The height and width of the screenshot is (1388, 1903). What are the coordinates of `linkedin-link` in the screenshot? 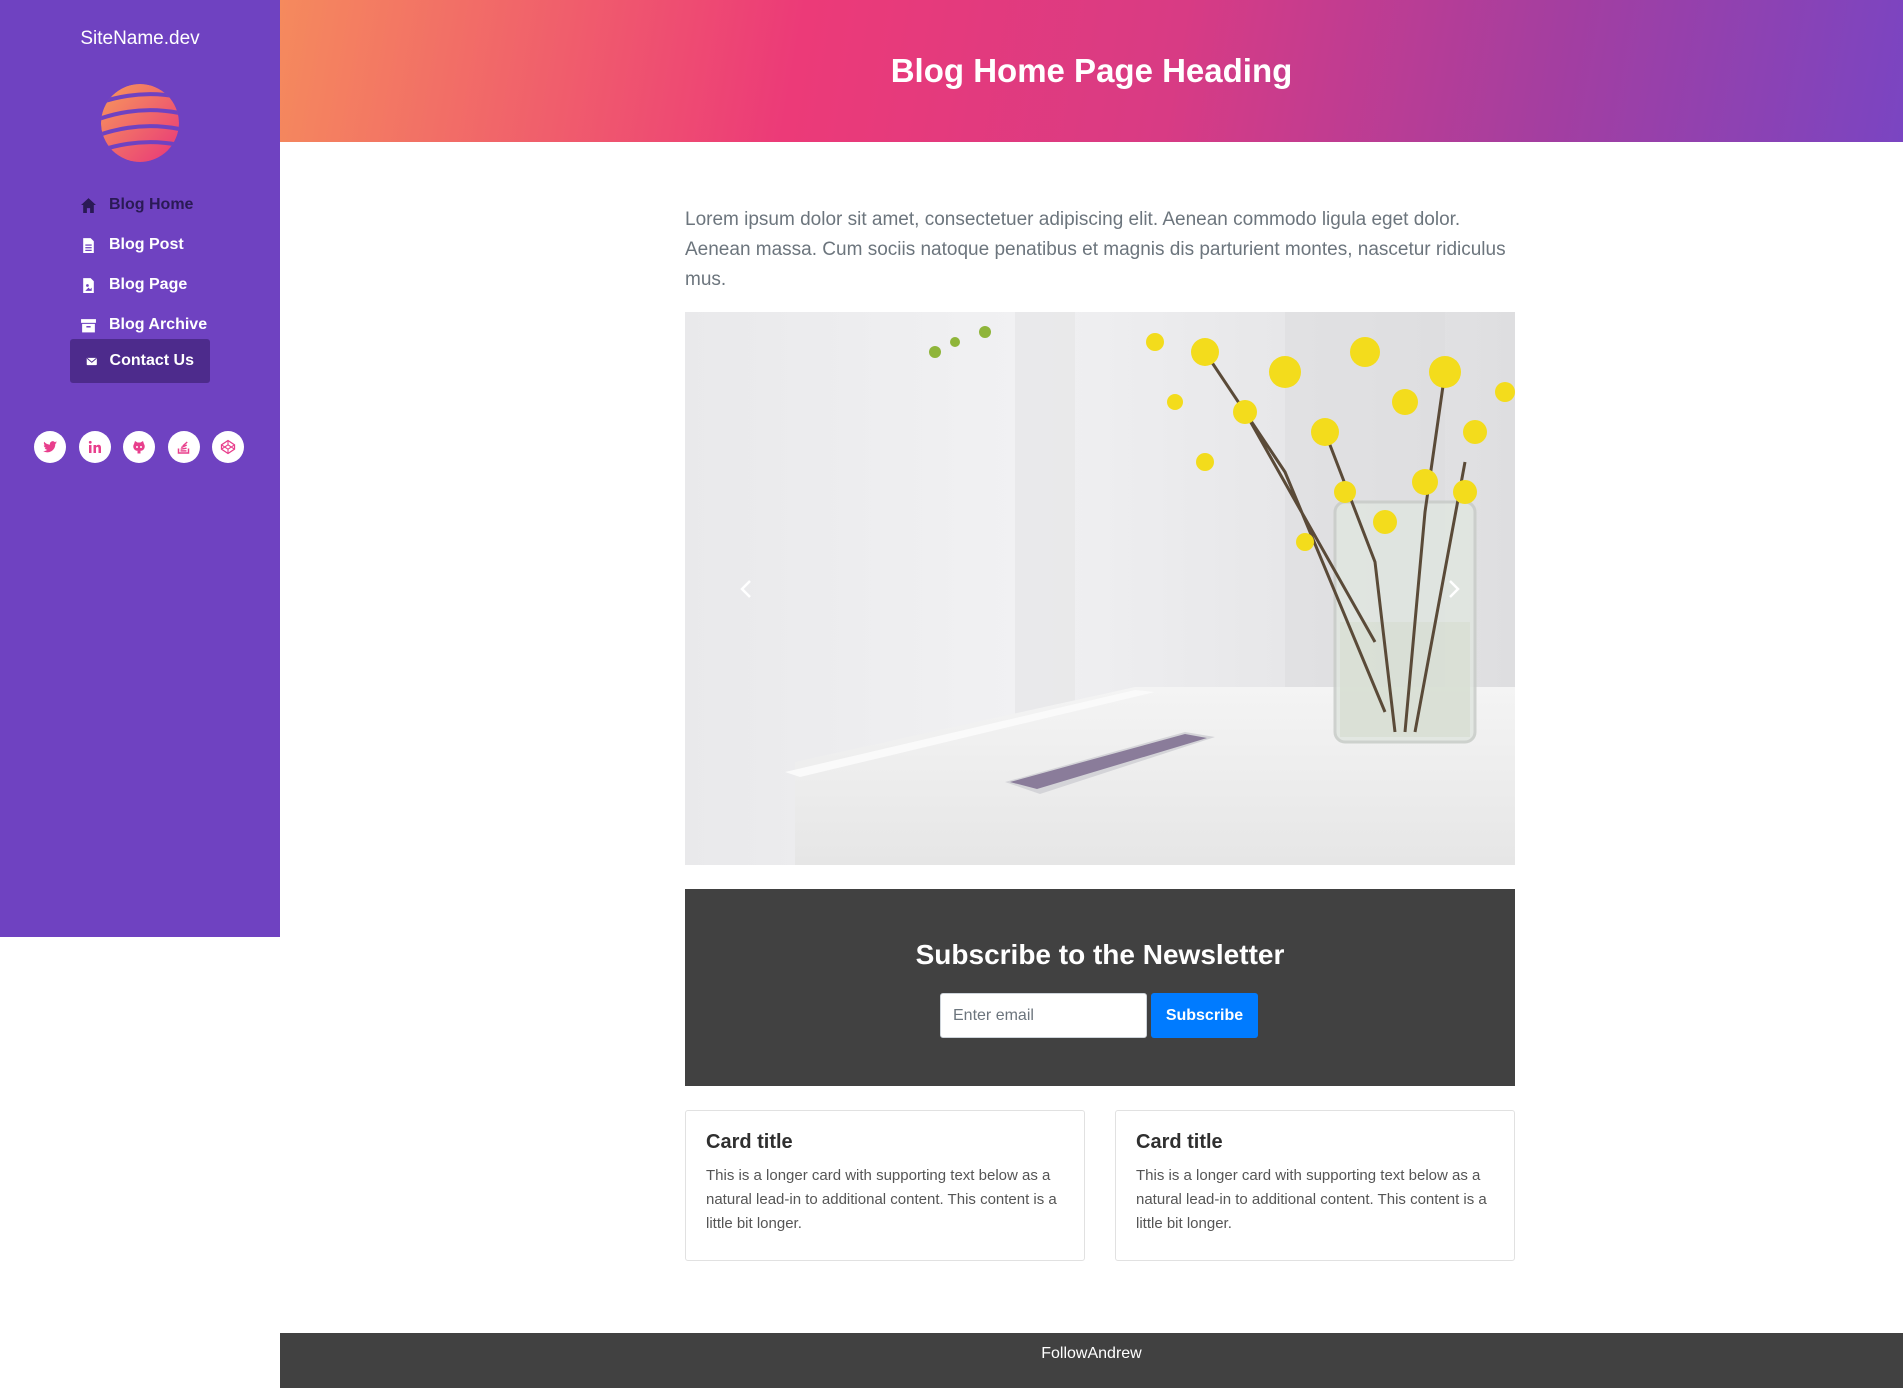 It's located at (94, 447).